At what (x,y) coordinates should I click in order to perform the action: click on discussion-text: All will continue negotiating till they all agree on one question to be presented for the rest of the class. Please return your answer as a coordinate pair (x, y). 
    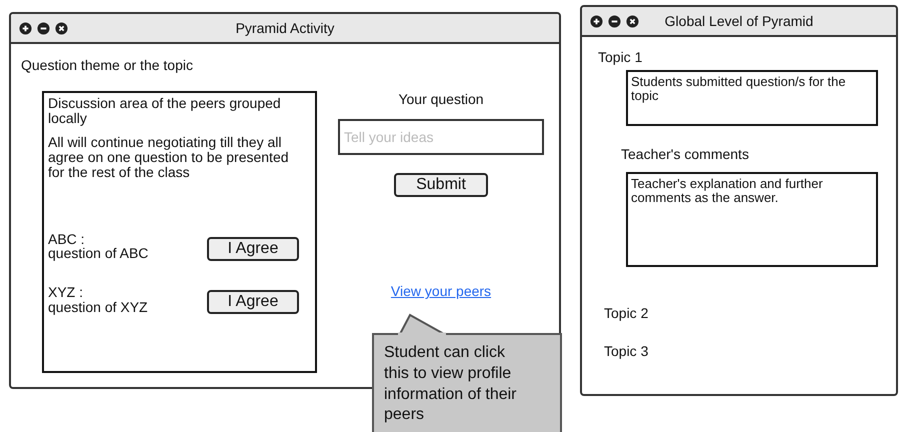
    Looking at the image, I should click on (169, 157).